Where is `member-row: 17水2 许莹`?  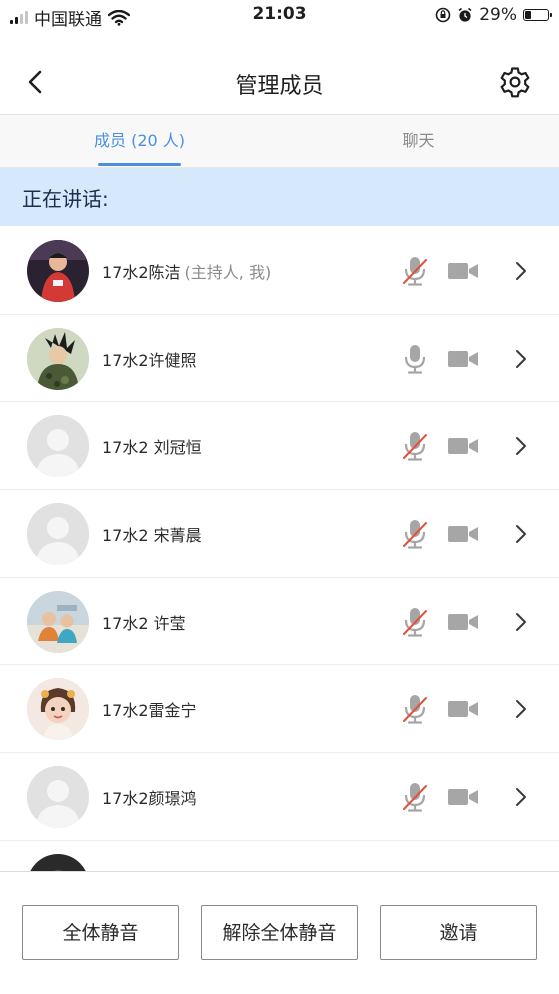
member-row: 17水2 许莹 is located at coordinates (279, 622).